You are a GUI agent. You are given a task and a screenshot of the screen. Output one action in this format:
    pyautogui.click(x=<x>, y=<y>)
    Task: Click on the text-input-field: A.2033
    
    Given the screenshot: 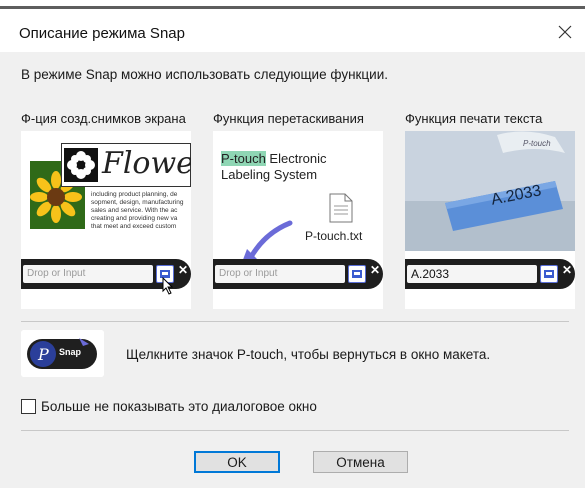 What is the action you would take?
    pyautogui.click(x=472, y=274)
    